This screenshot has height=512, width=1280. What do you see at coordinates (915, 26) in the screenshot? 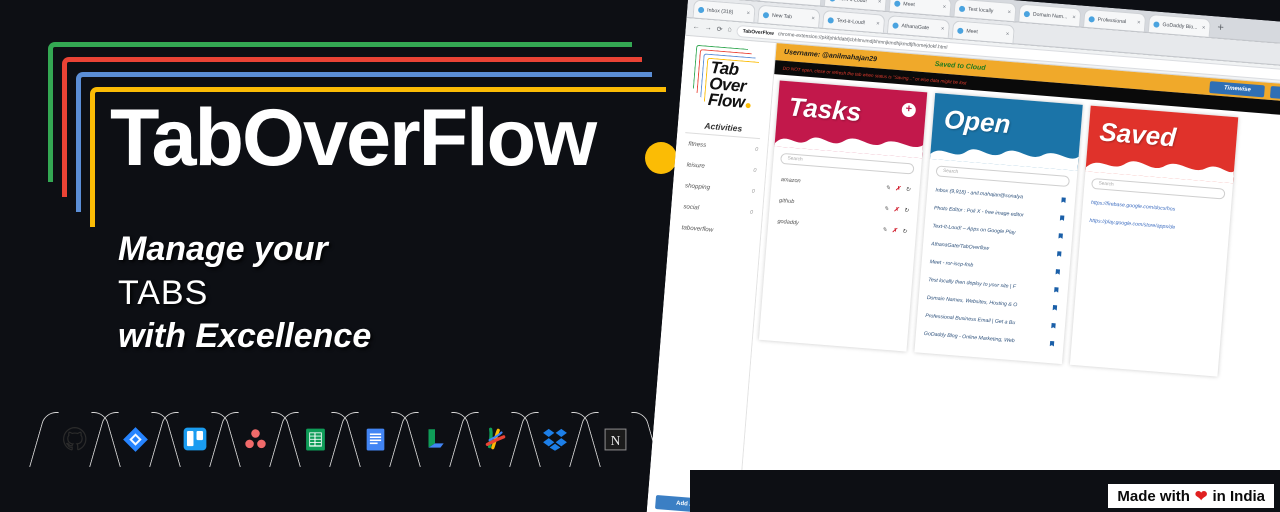
I see `browser-tab-label: AthanaGate` at bounding box center [915, 26].